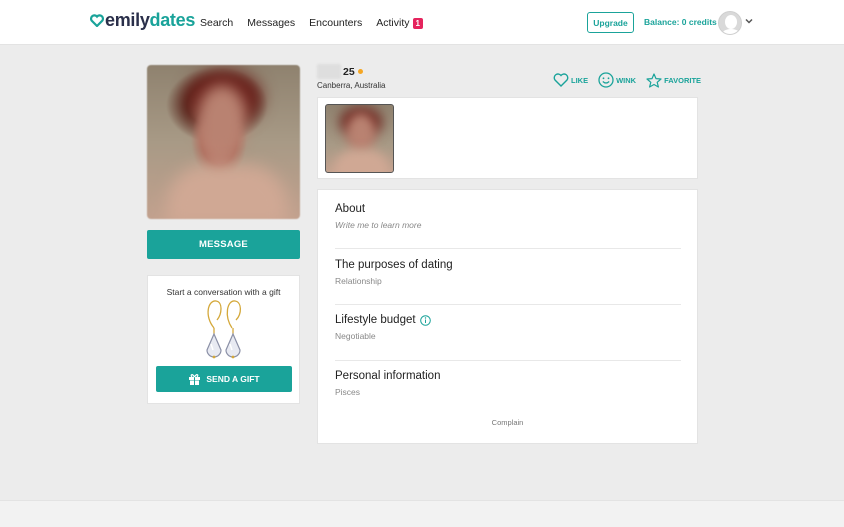  Describe the element at coordinates (508, 216) in the screenshot. I see `about-section: About Write me to learn more` at that location.